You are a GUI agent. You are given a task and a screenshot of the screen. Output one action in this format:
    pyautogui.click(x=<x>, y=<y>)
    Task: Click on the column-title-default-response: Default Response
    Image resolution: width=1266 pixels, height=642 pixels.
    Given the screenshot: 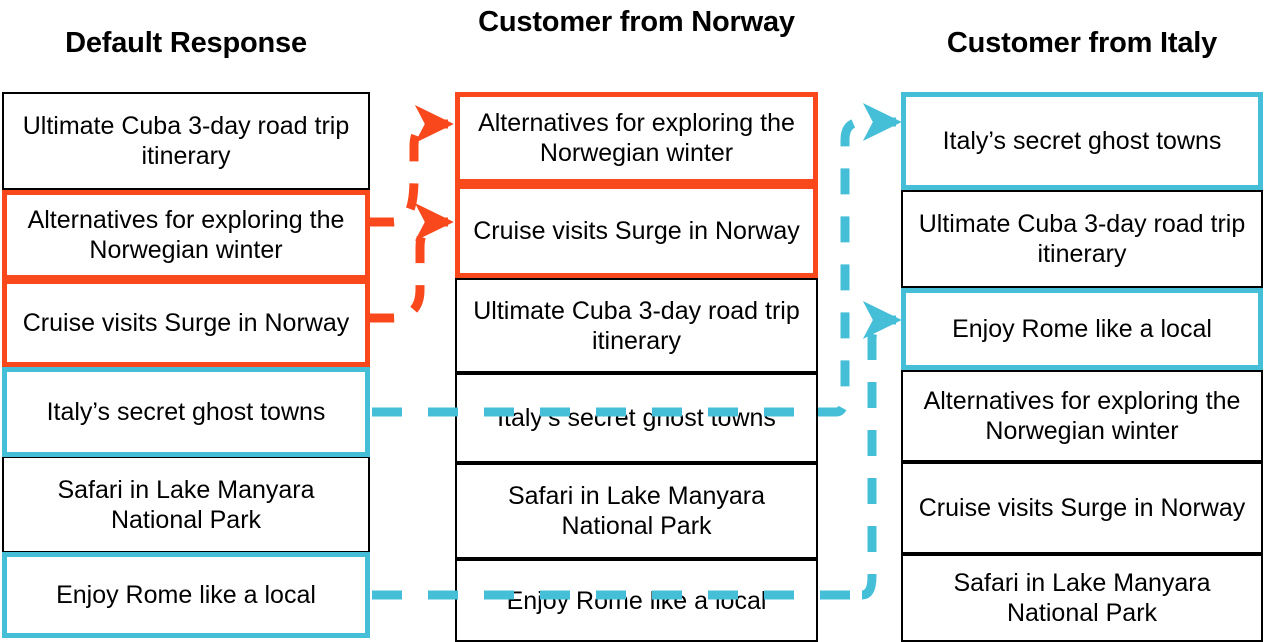 What is the action you would take?
    pyautogui.click(x=186, y=43)
    